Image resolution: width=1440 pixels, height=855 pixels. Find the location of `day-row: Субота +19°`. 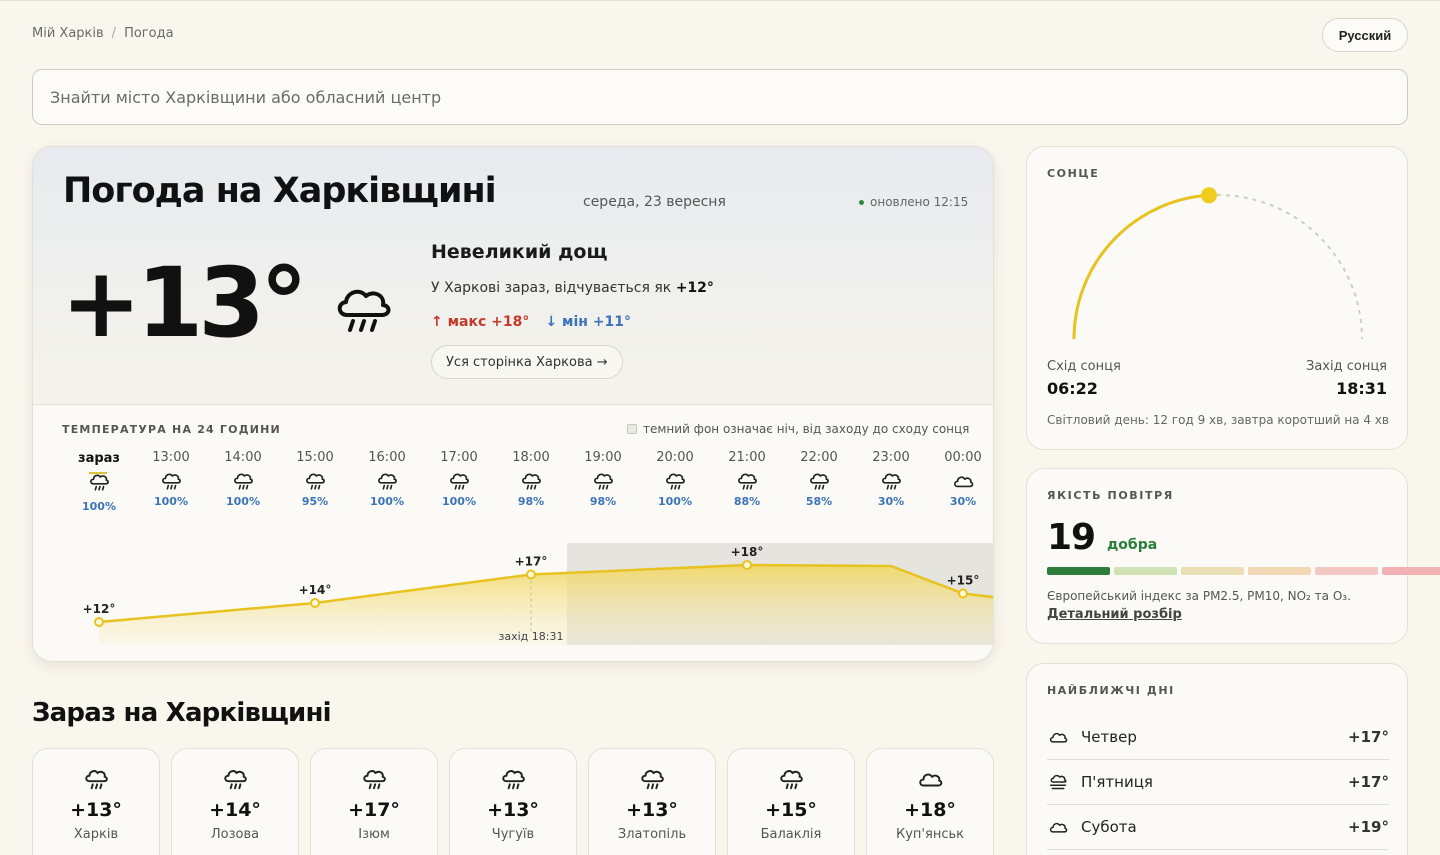

day-row: Субота +19° is located at coordinates (1218, 827).